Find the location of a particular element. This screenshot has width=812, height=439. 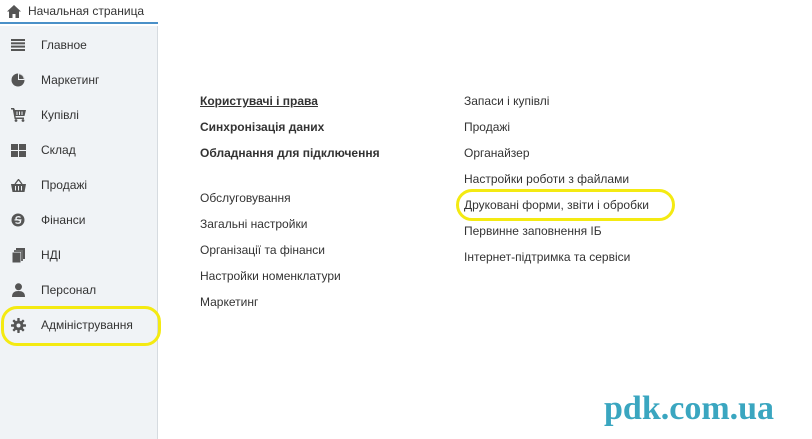

link-initial-fill: Первинне заповнення ІБ is located at coordinates (533, 231).